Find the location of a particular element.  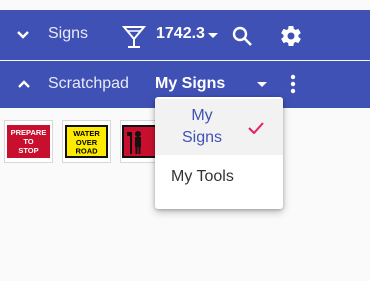

sign-water-over-road: WATER OVER ROAD is located at coordinates (86, 141).